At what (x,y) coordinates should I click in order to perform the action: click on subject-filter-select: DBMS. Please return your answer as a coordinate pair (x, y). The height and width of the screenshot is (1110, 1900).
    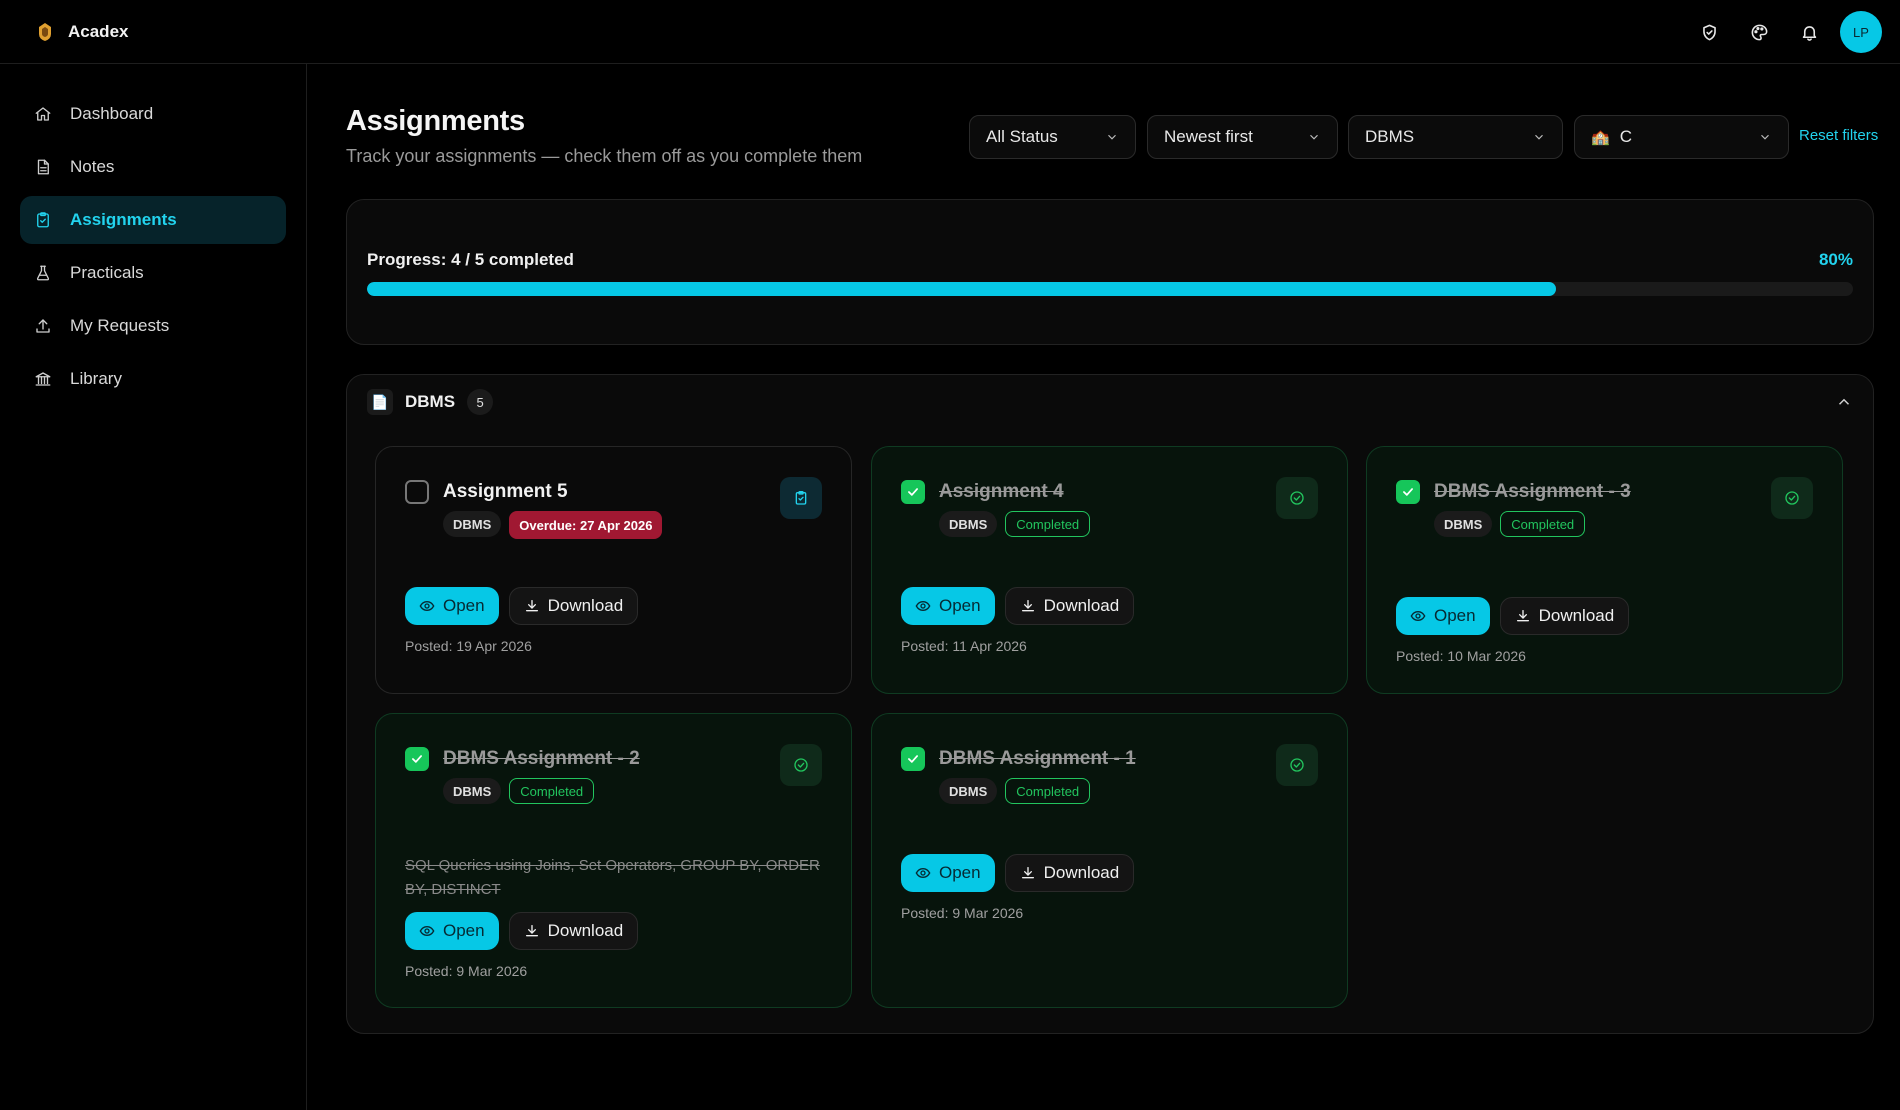
    Looking at the image, I should click on (1455, 137).